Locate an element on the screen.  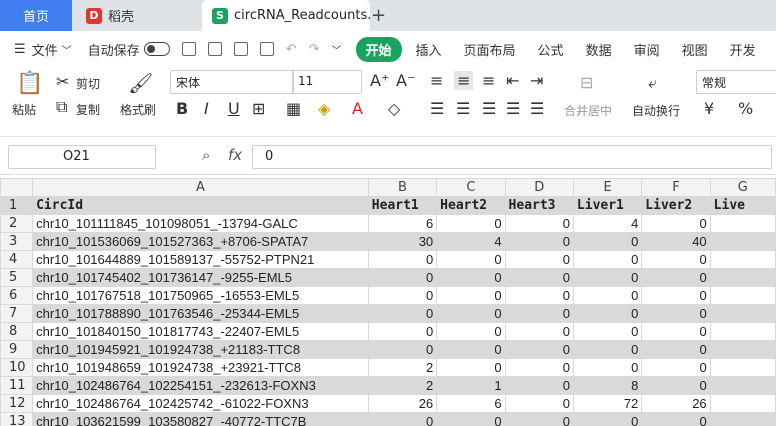
count-cell: 8 is located at coordinates (607, 385).